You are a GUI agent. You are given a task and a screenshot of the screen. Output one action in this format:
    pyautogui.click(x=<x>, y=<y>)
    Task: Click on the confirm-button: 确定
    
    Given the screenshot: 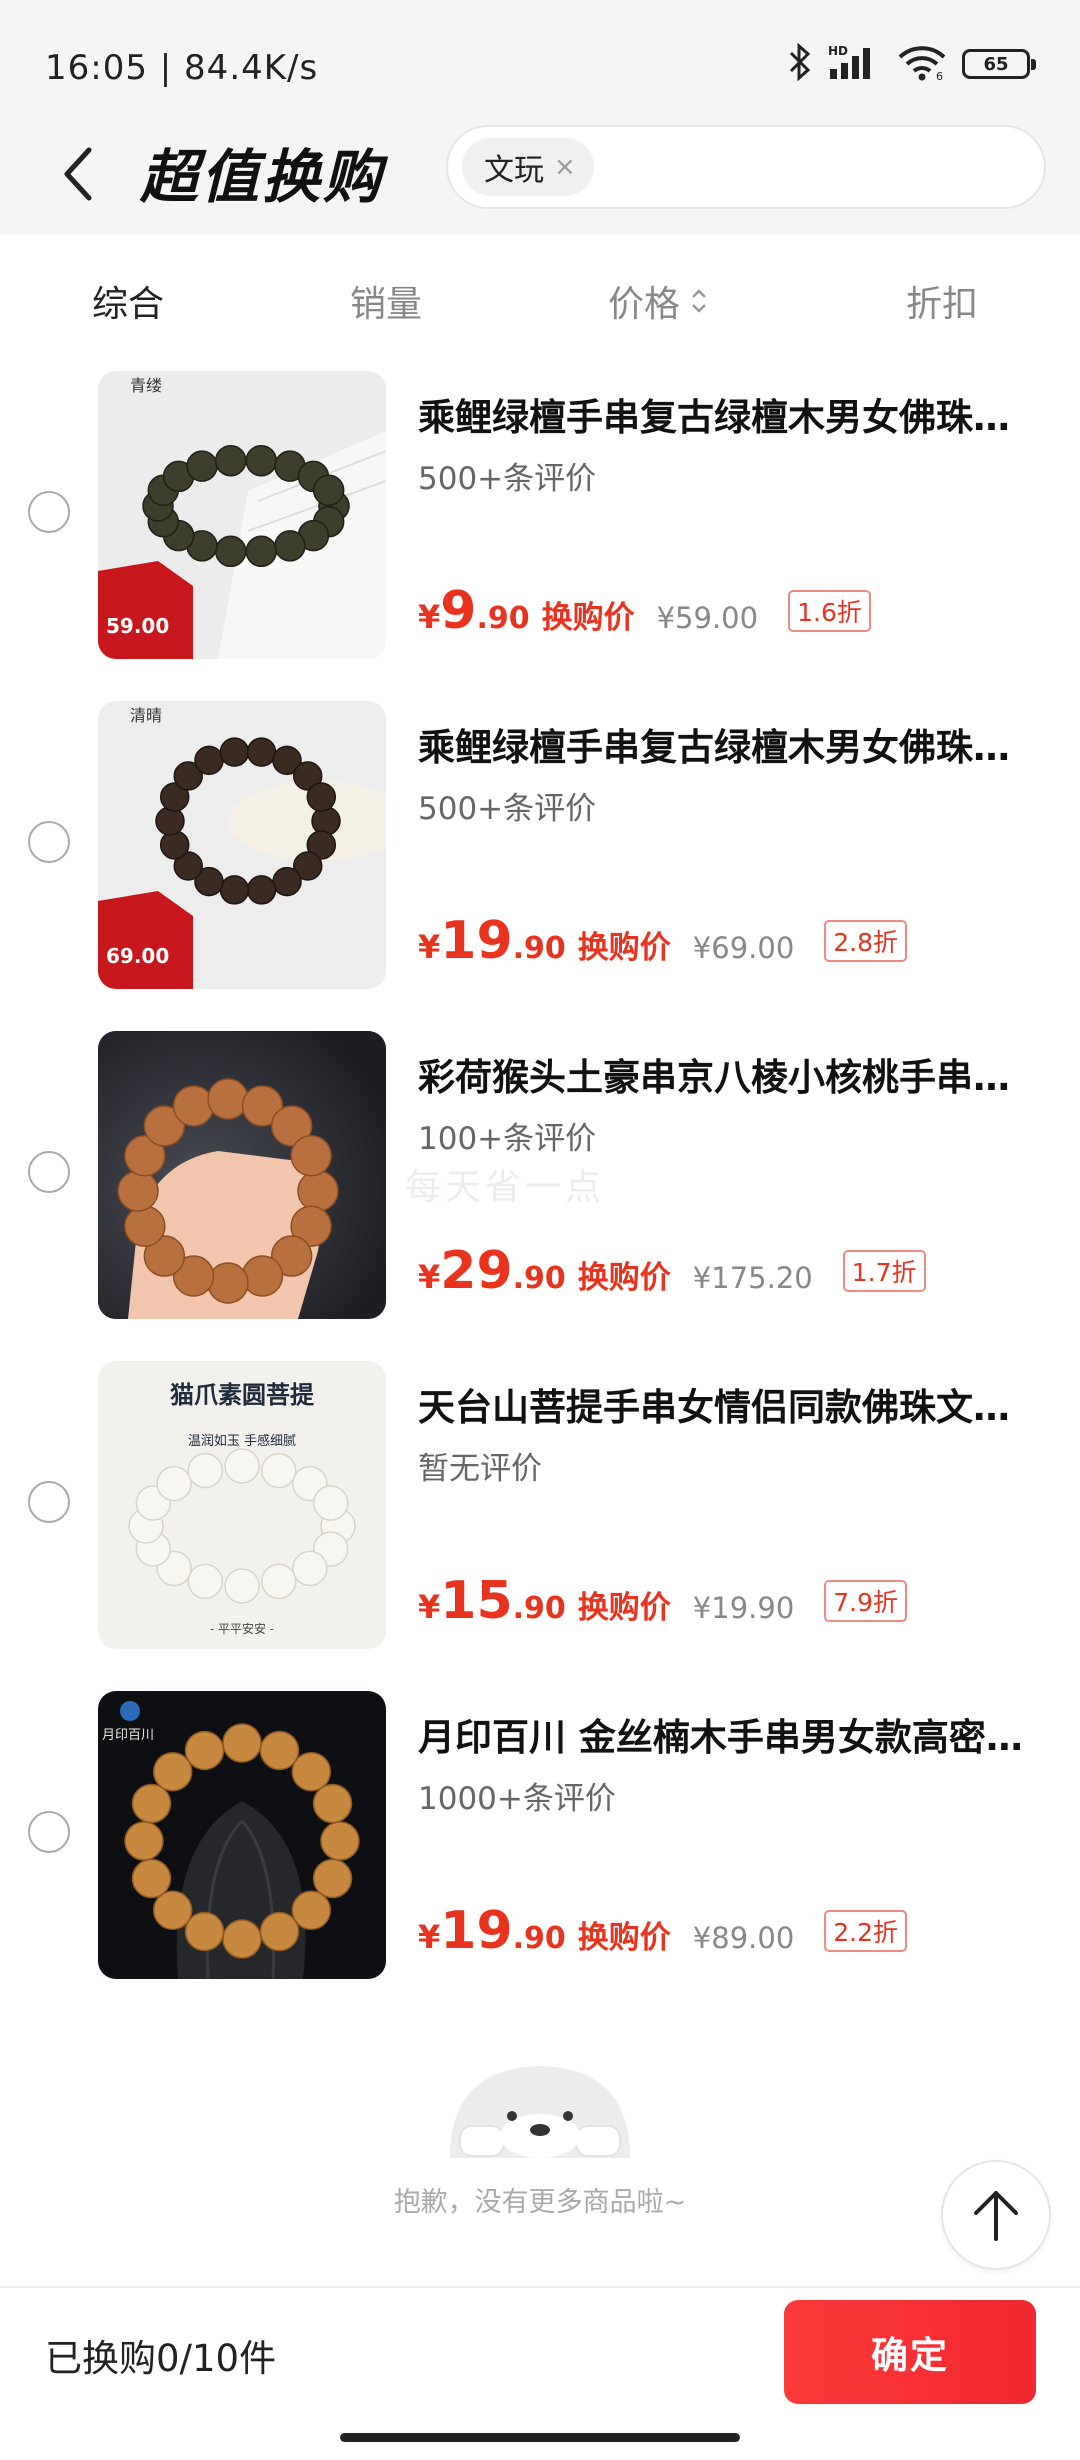 What is the action you would take?
    pyautogui.click(x=910, y=2352)
    